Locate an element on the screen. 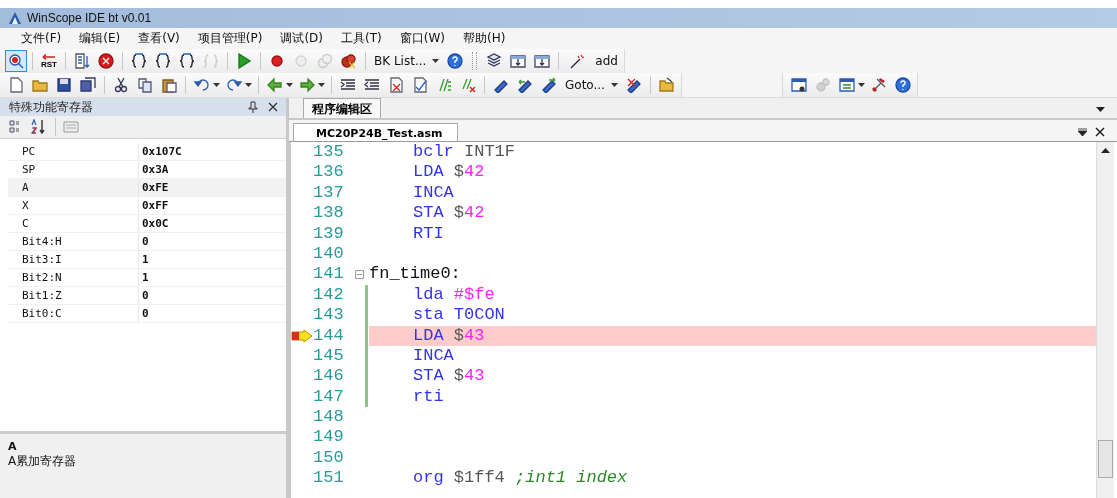 The width and height of the screenshot is (1117, 498). register-name: X is located at coordinates (73, 205).